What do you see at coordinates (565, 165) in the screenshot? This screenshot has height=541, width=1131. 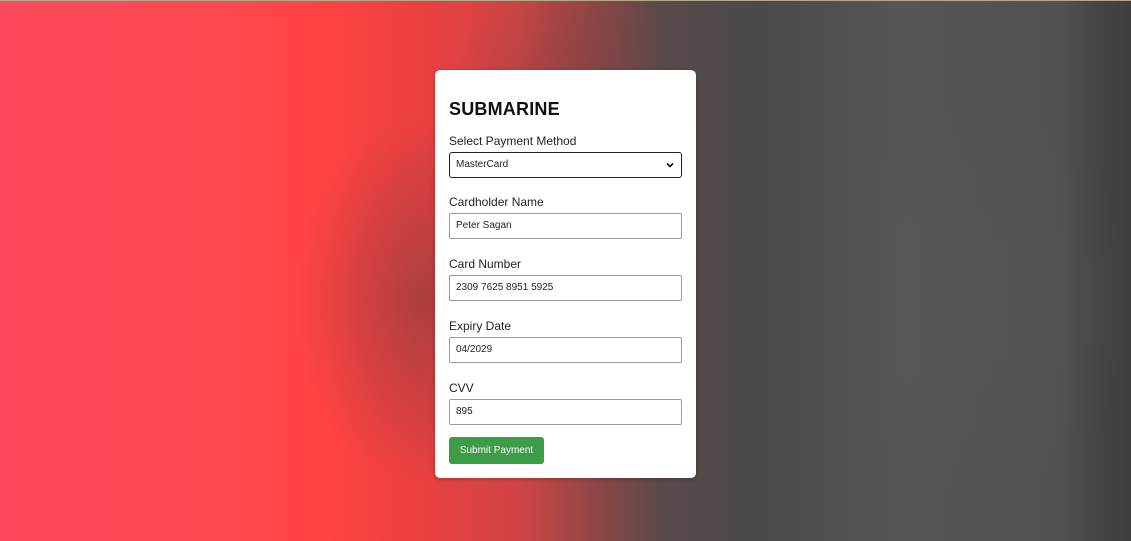 I see `payment-method-select: MasterCard` at bounding box center [565, 165].